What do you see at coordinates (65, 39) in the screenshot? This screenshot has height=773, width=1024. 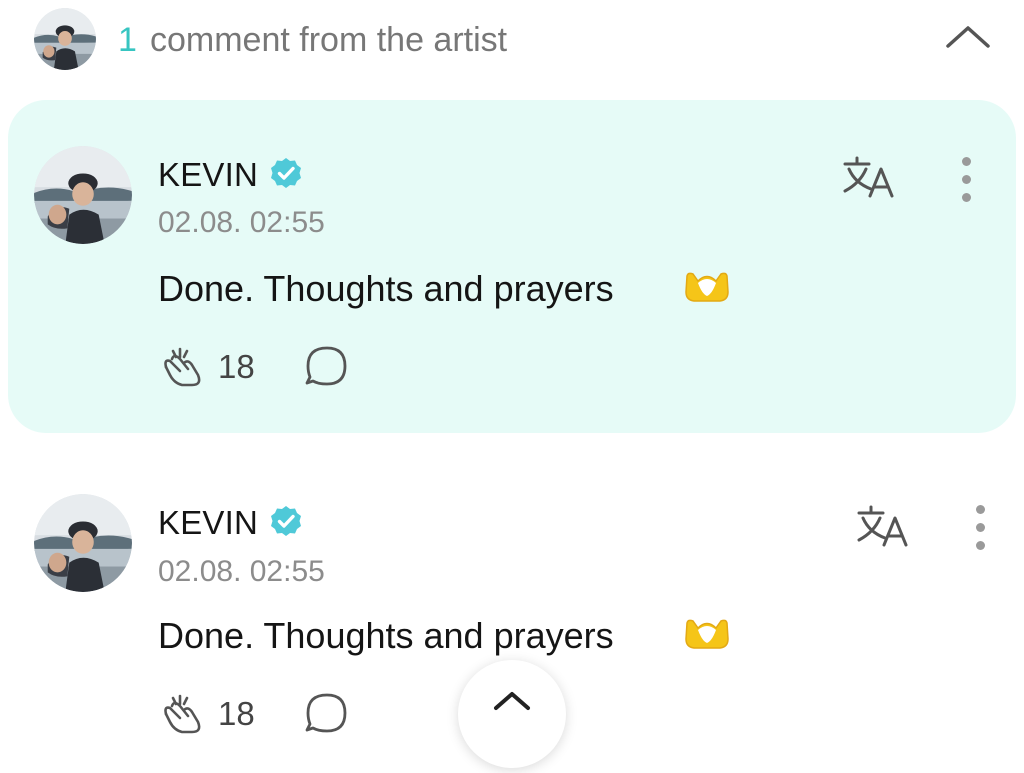 I see `artist-avatar` at bounding box center [65, 39].